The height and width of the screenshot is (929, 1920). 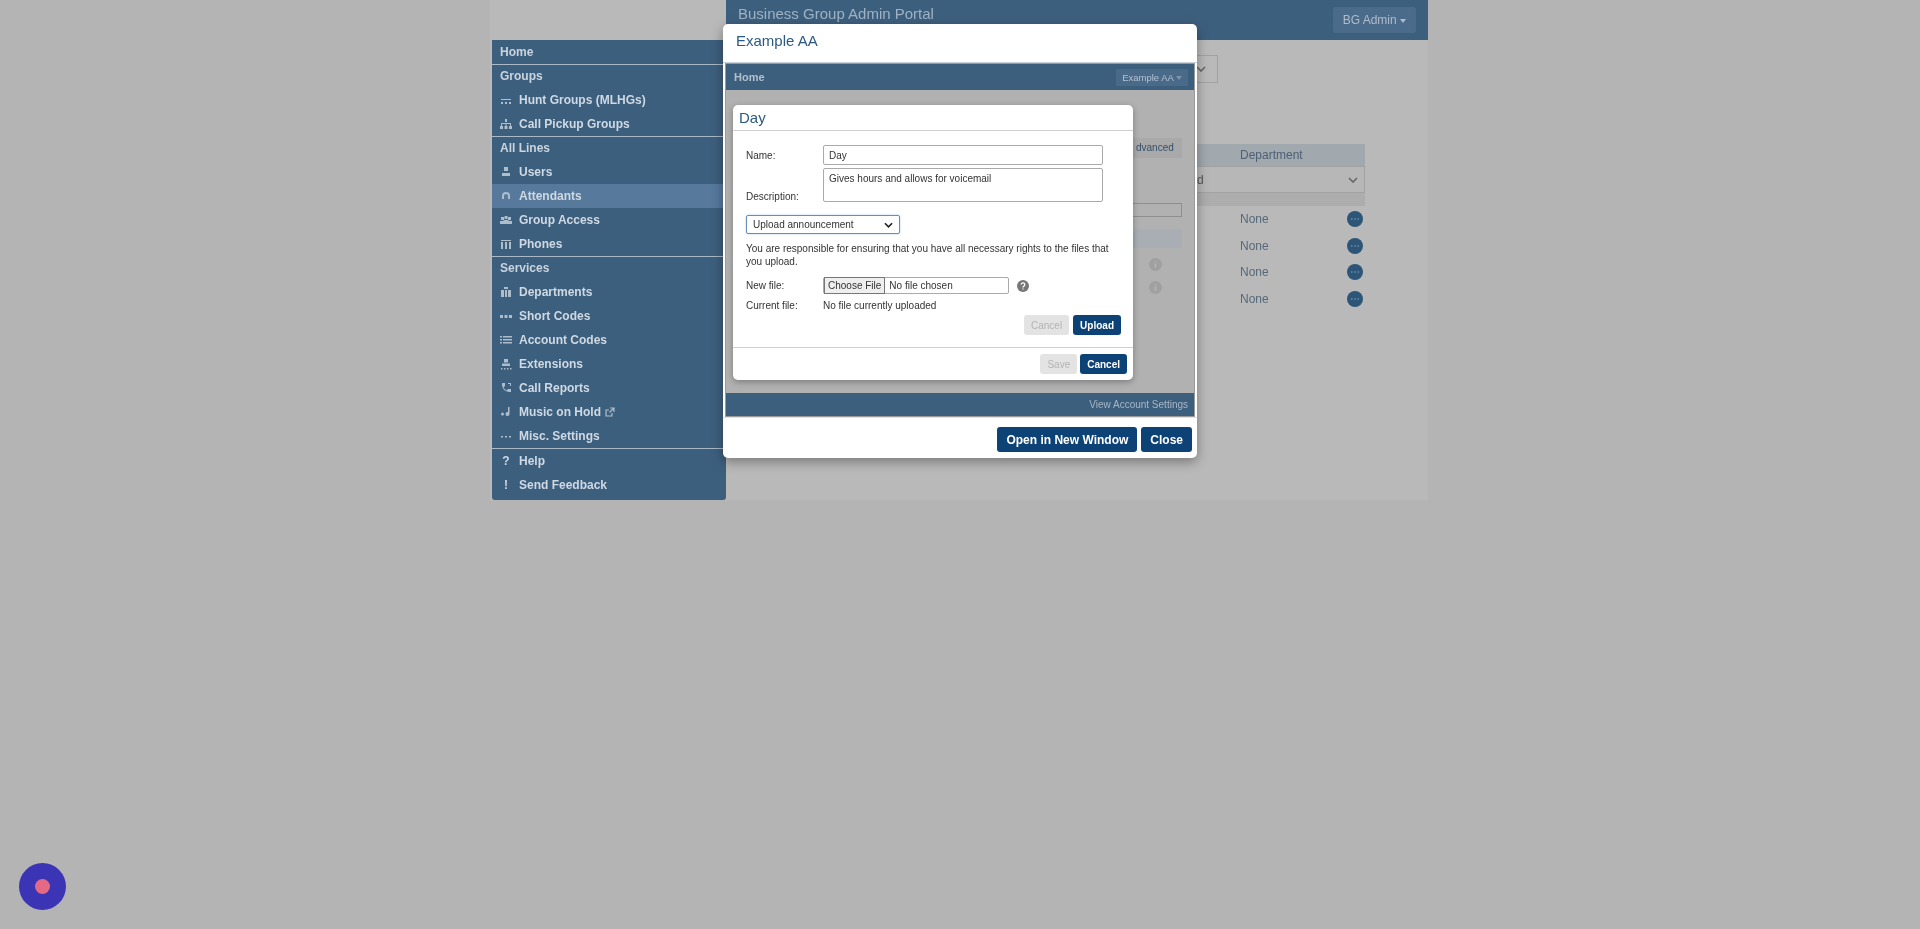 What do you see at coordinates (609, 316) in the screenshot?
I see `sidebar-item: Short Codes` at bounding box center [609, 316].